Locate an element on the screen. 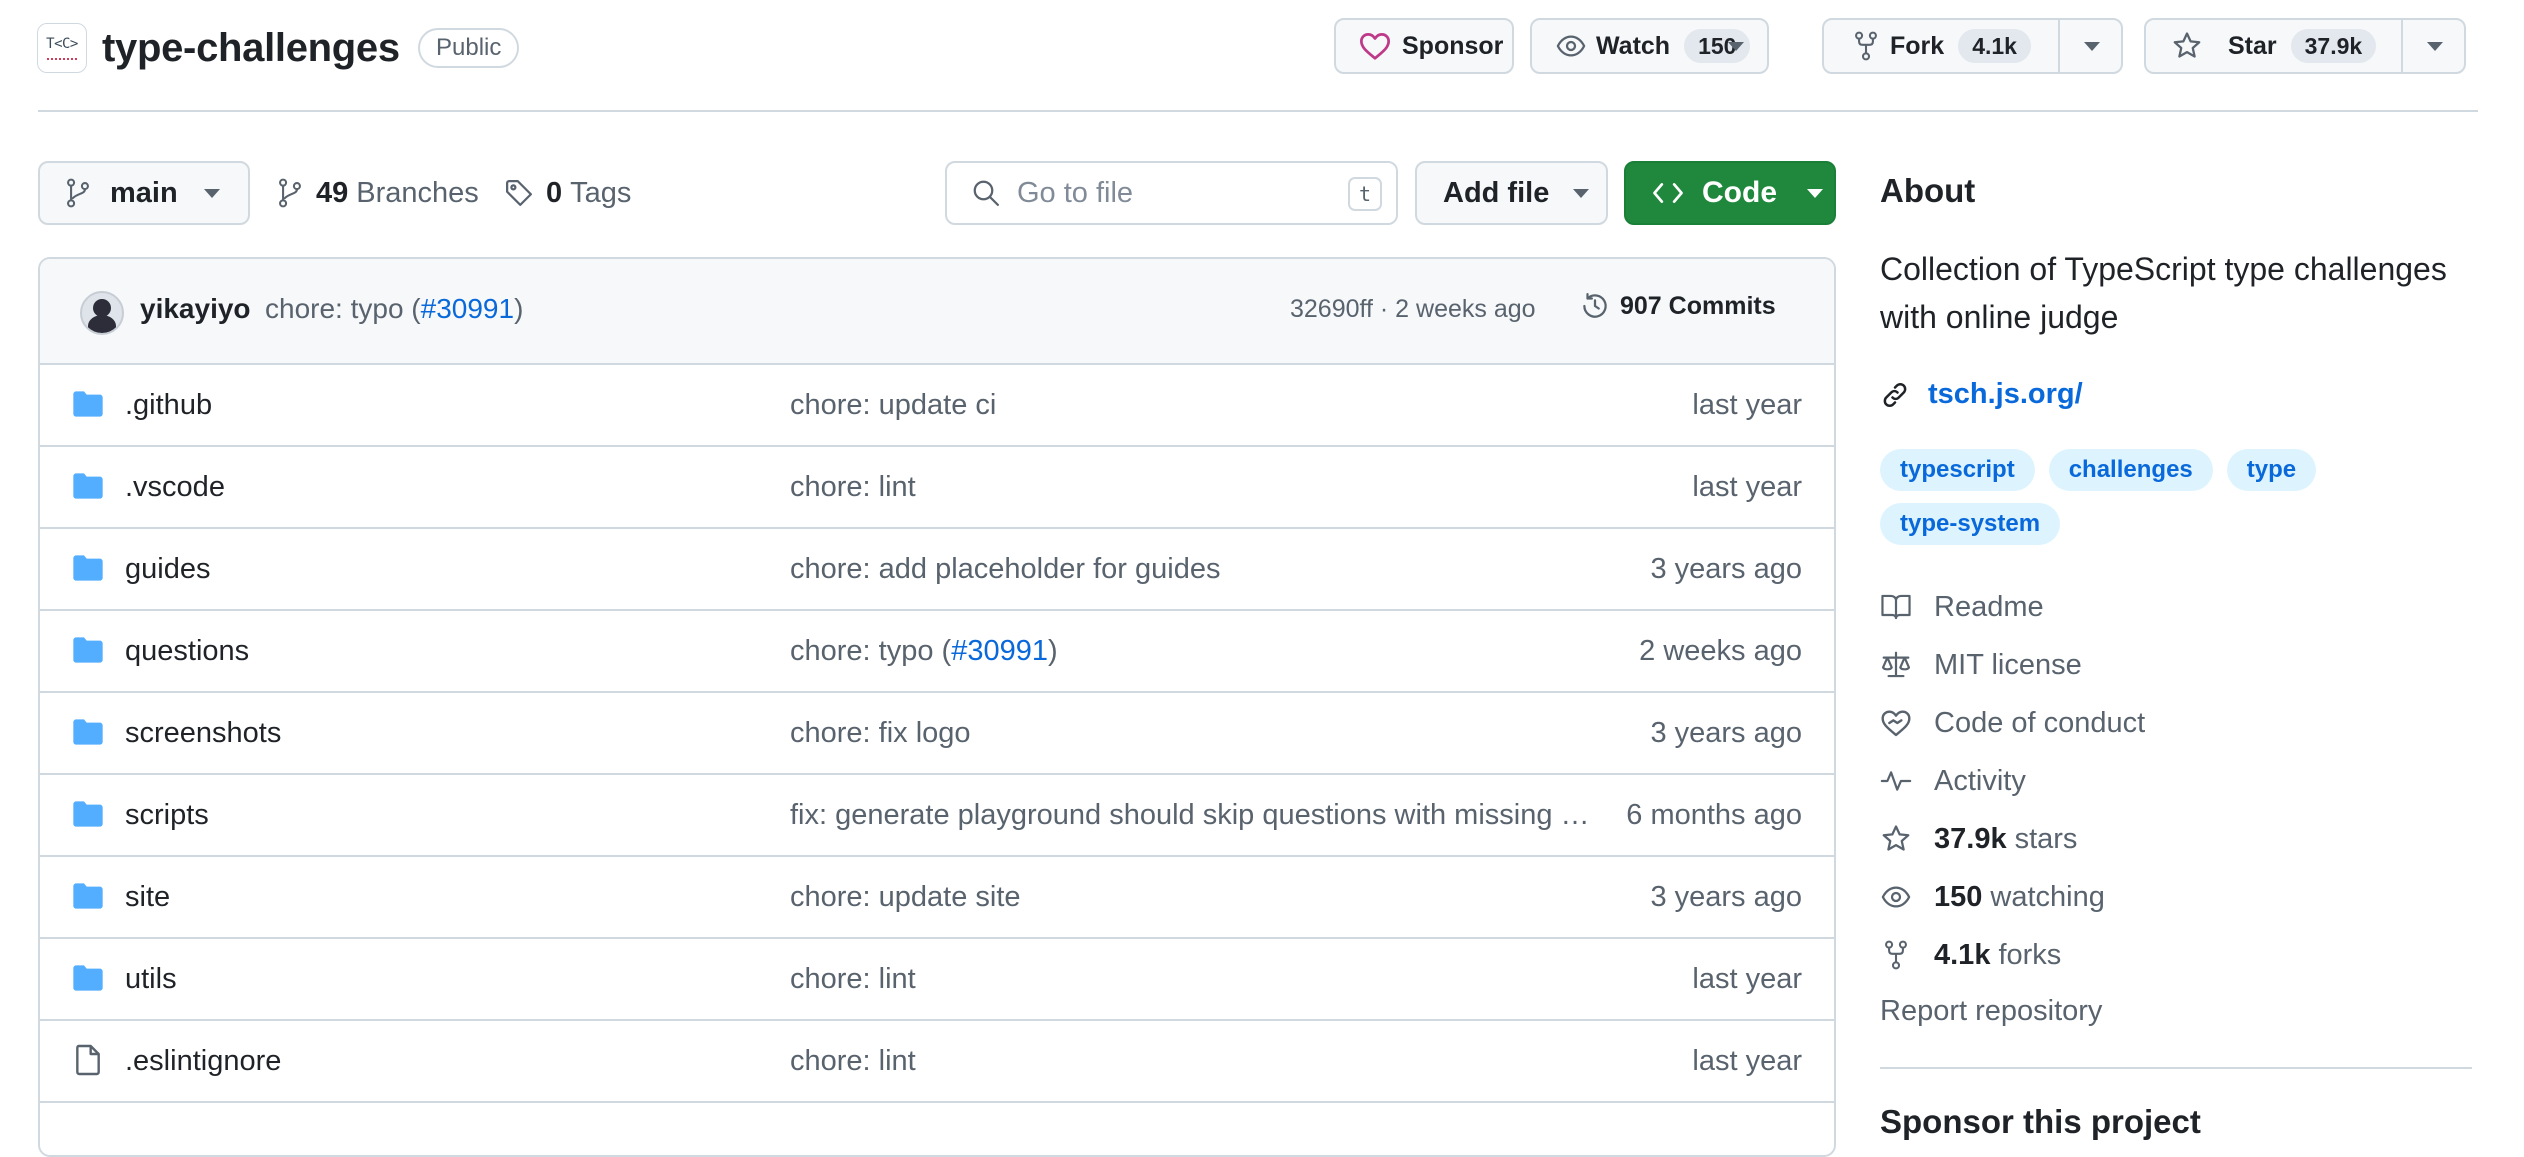 This screenshot has width=2524, height=1157. watch-label: Watch is located at coordinates (1633, 45).